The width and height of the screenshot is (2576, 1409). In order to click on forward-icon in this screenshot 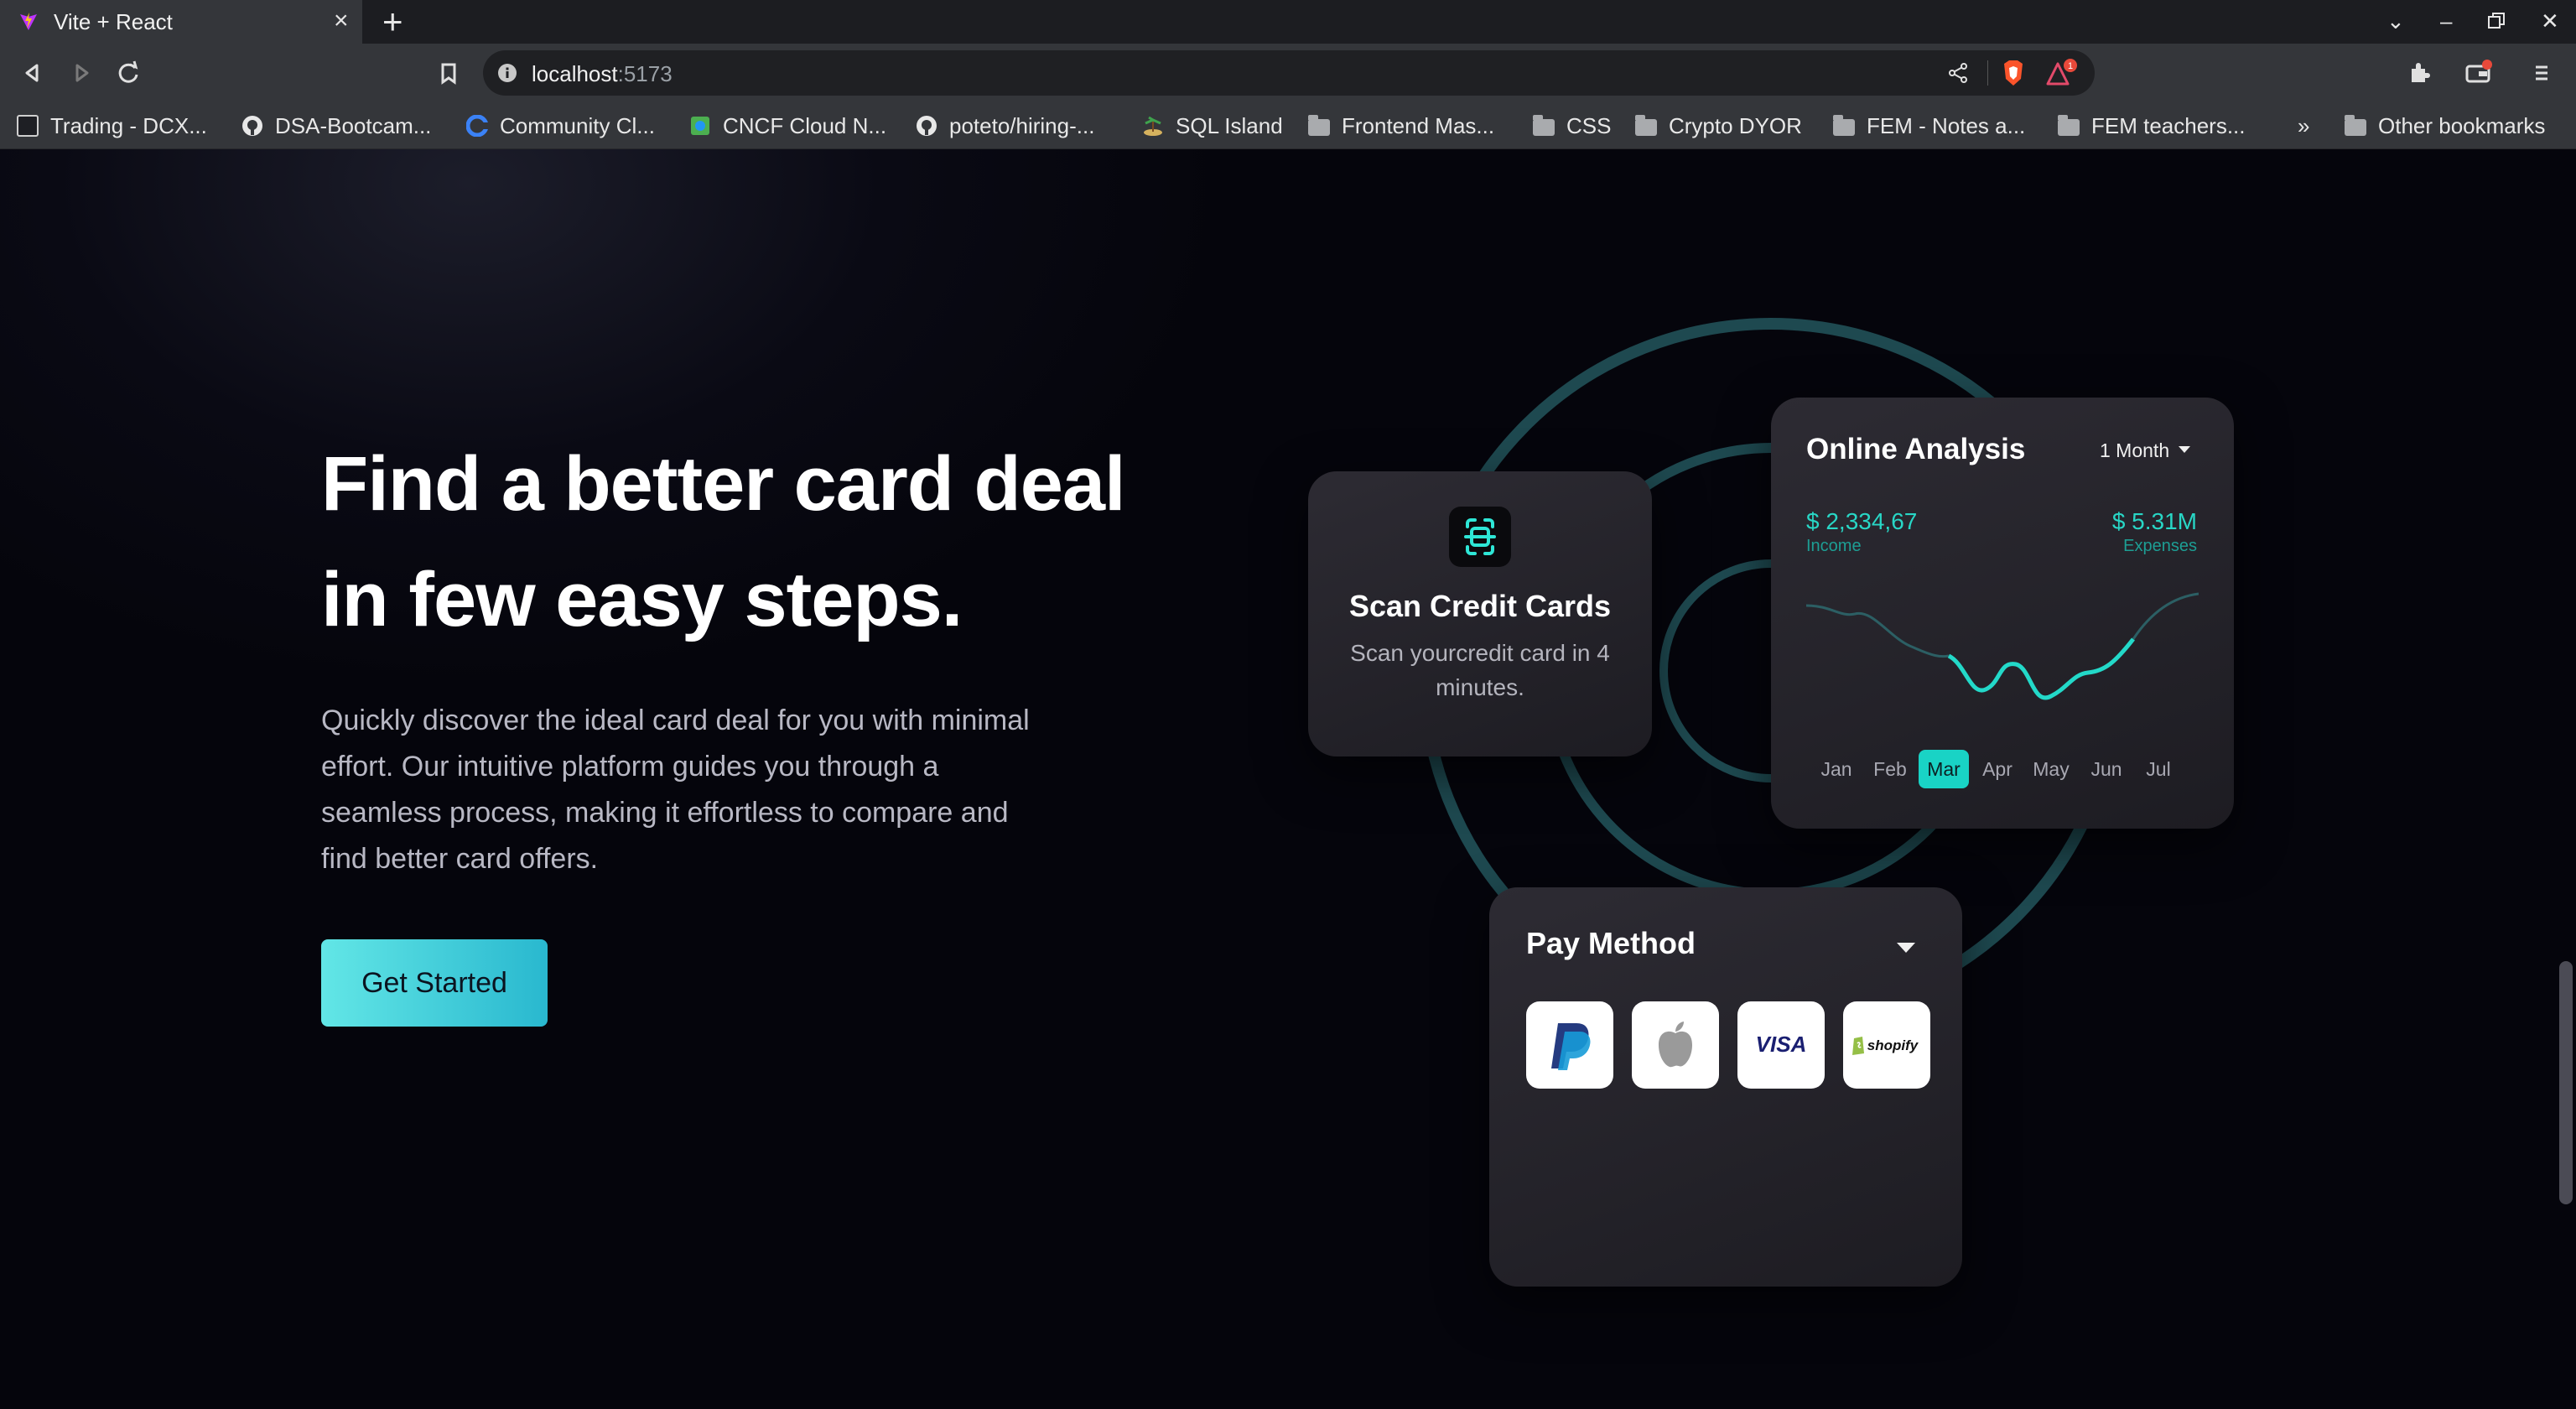, I will do `click(81, 73)`.